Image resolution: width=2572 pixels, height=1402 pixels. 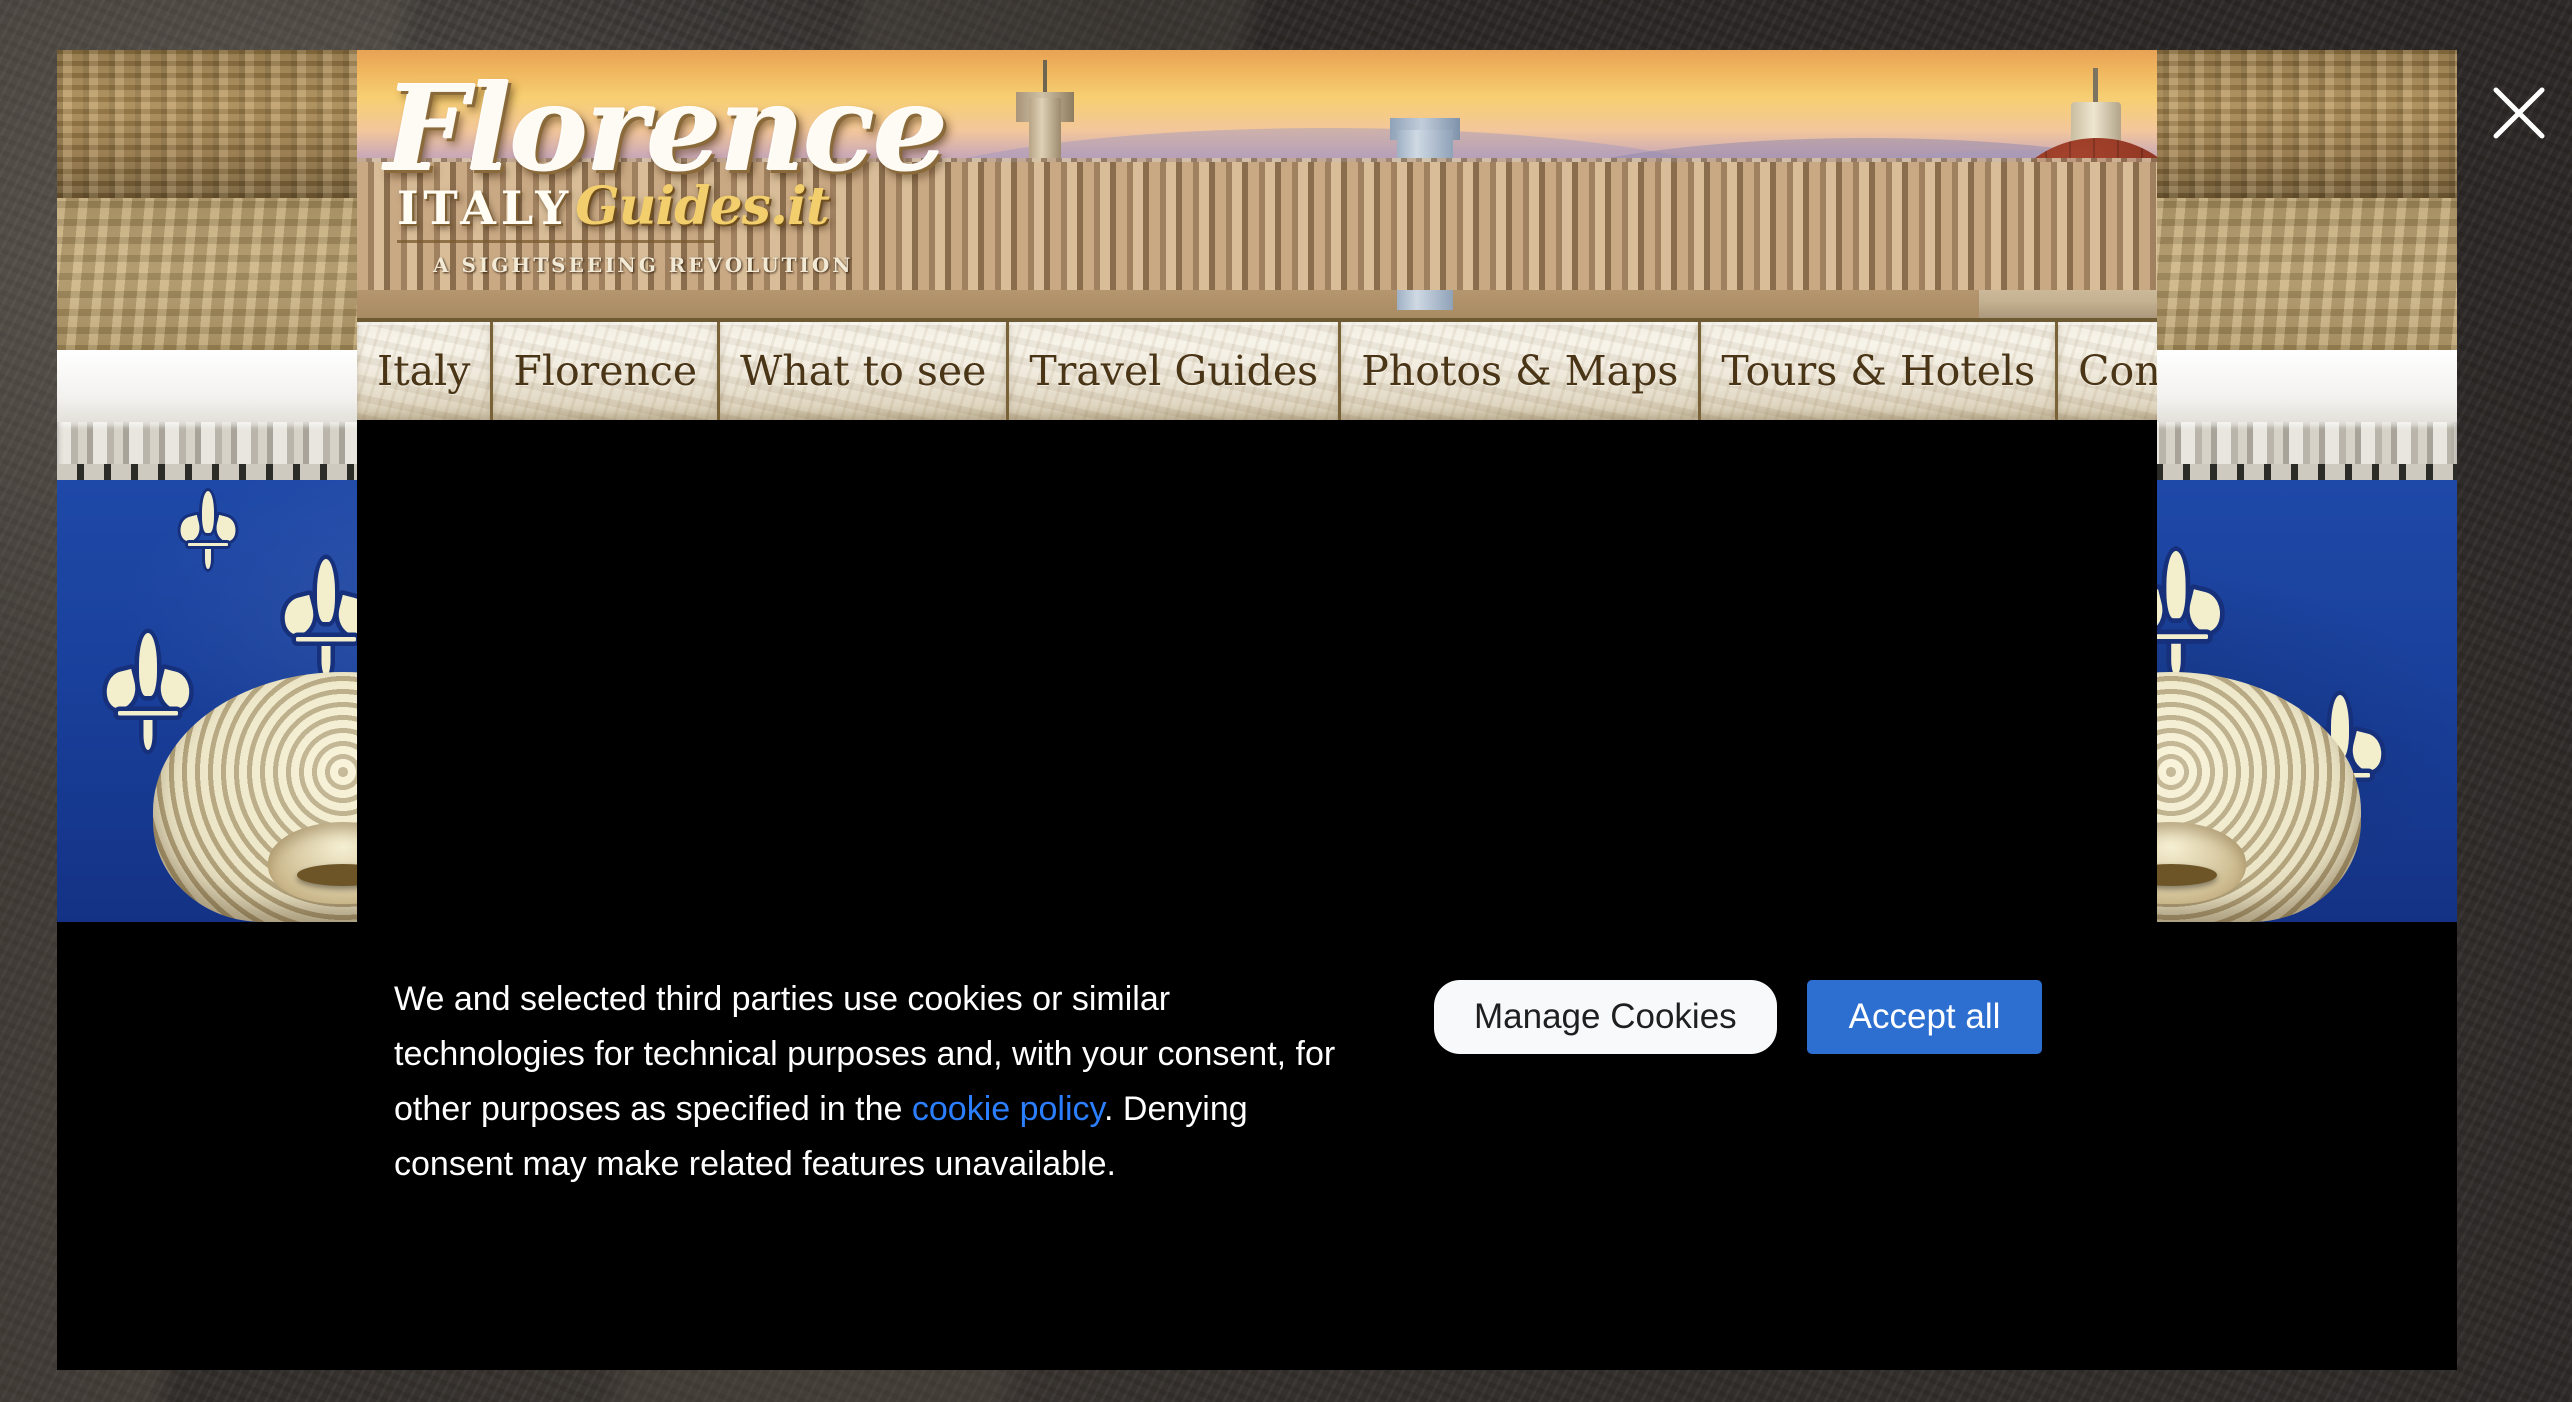 I want to click on accept-all-button: Accept all, so click(x=1924, y=1017).